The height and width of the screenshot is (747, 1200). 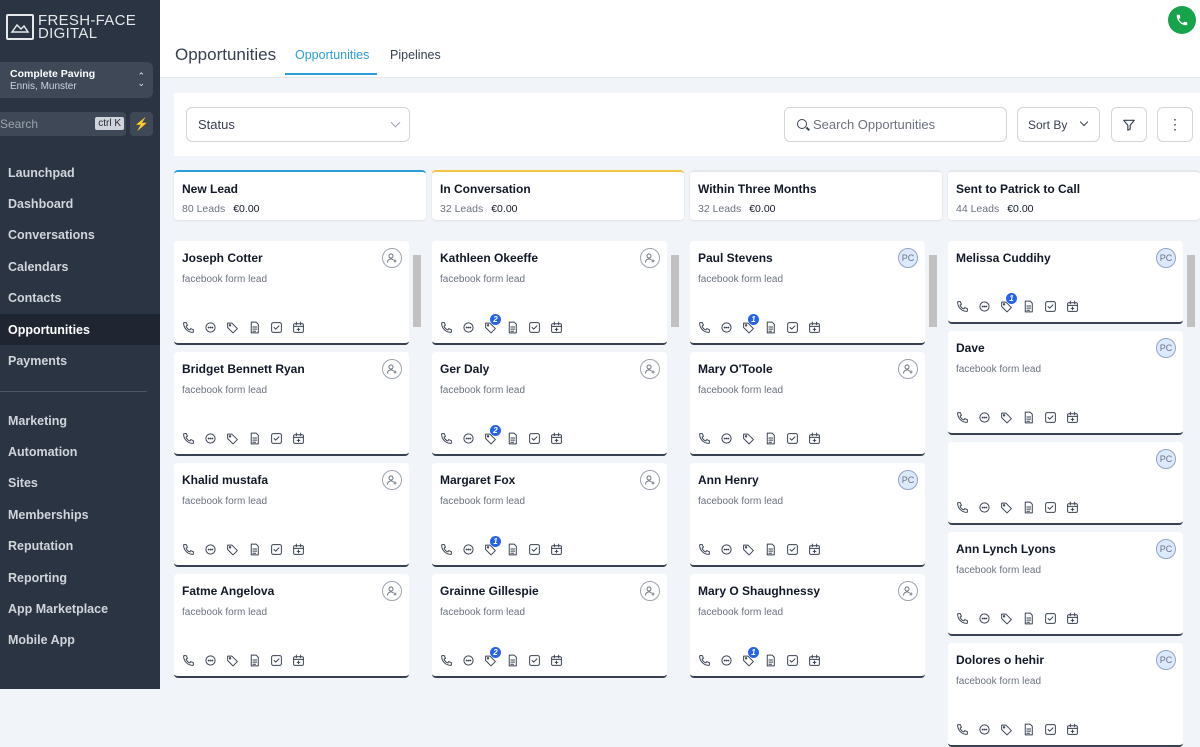 What do you see at coordinates (80, 640) in the screenshot?
I see `sidebar-item-mobile-app: Mobile App` at bounding box center [80, 640].